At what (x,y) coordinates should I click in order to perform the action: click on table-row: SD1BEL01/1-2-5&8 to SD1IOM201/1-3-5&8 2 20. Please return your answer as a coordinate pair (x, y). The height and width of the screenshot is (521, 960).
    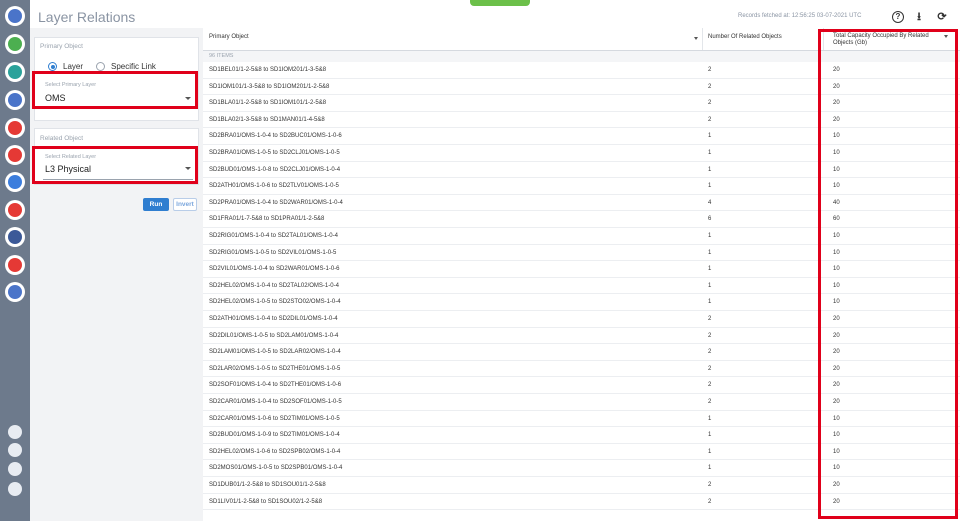
    Looking at the image, I should click on (581, 70).